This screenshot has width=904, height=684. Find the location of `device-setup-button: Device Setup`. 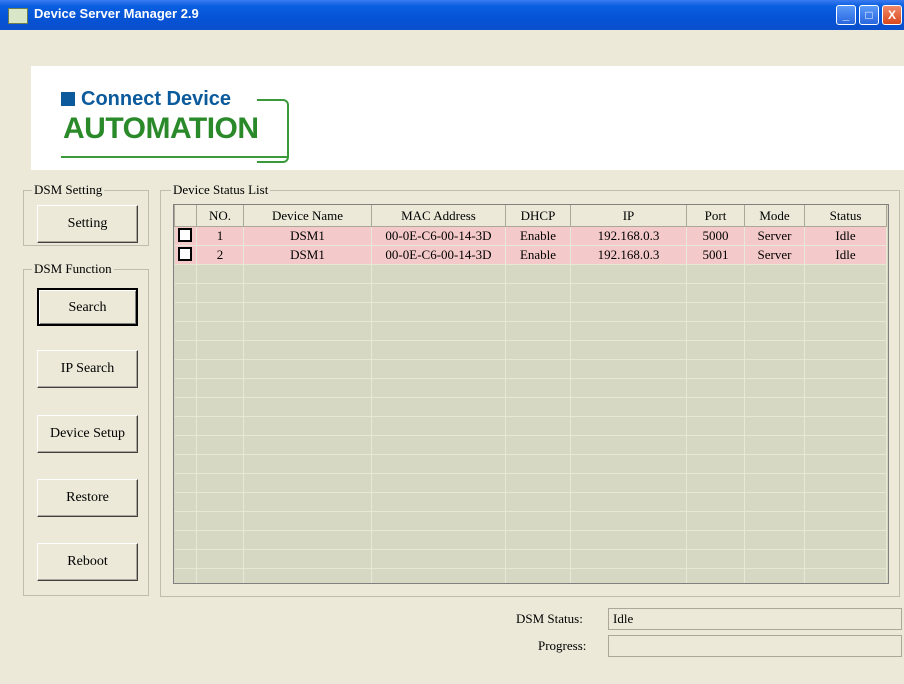

device-setup-button: Device Setup is located at coordinates (87, 434).